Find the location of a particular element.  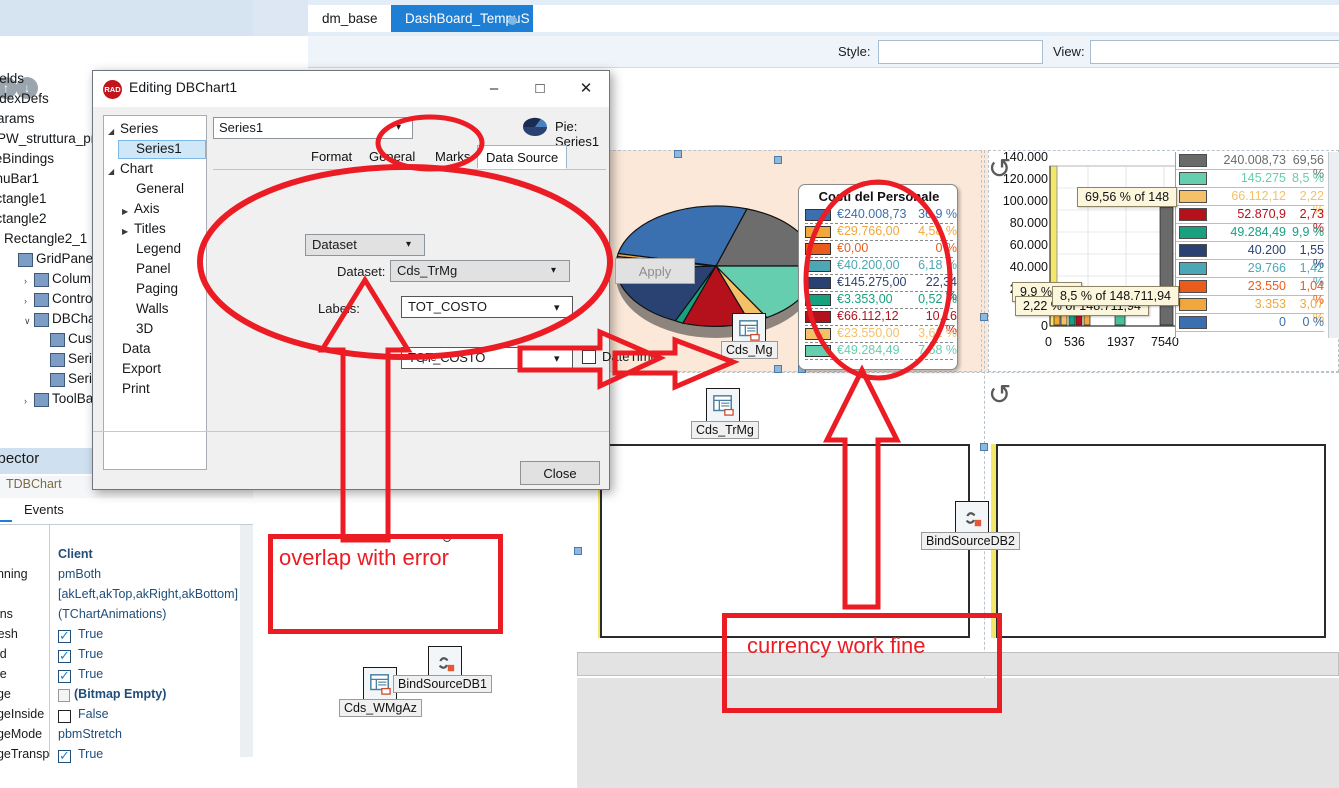

datetime-checkbox is located at coordinates (589, 357).